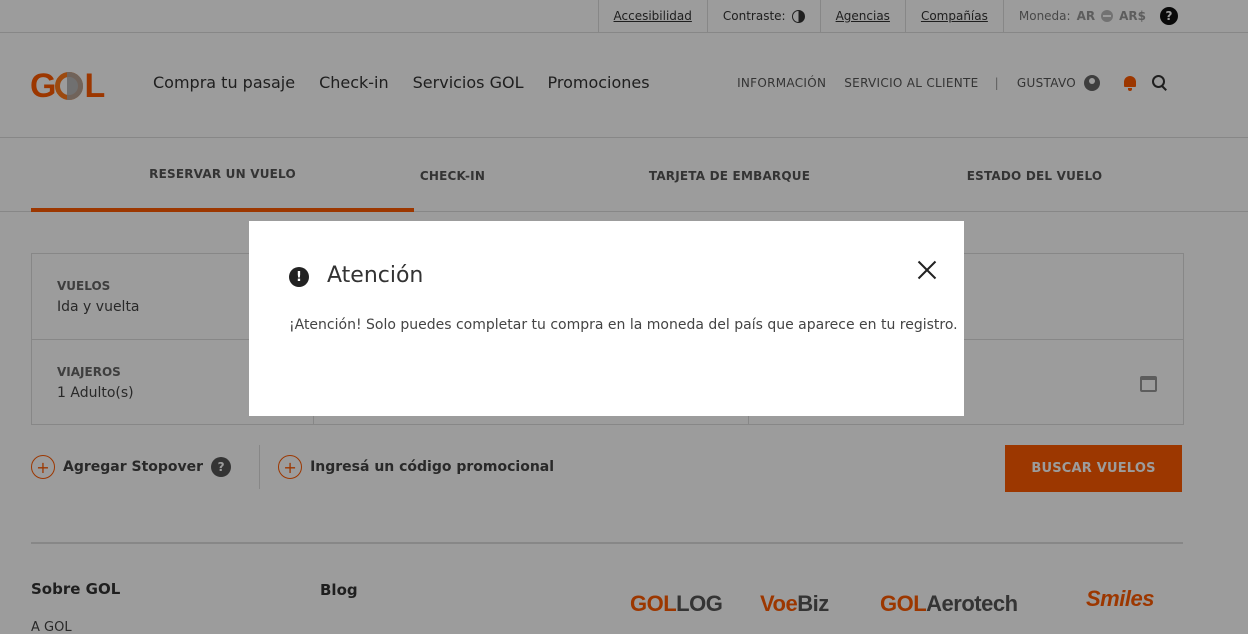  What do you see at coordinates (927, 270) in the screenshot?
I see `close-icon` at bounding box center [927, 270].